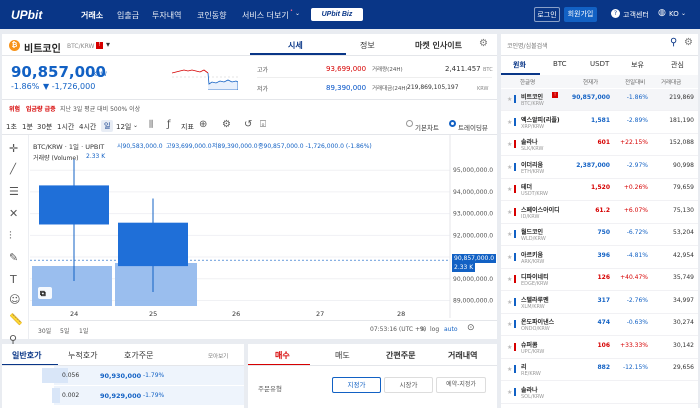  I want to click on support-link: 고객센터, so click(636, 15).